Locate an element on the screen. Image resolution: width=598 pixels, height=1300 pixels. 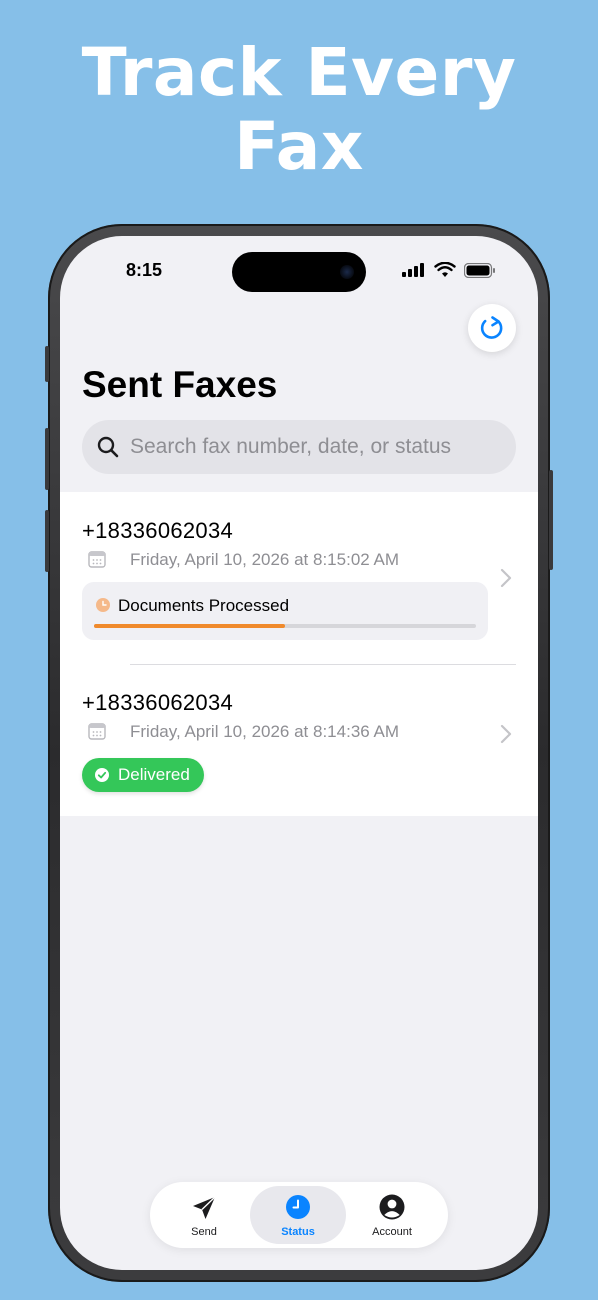
status-icons is located at coordinates (449, 270).